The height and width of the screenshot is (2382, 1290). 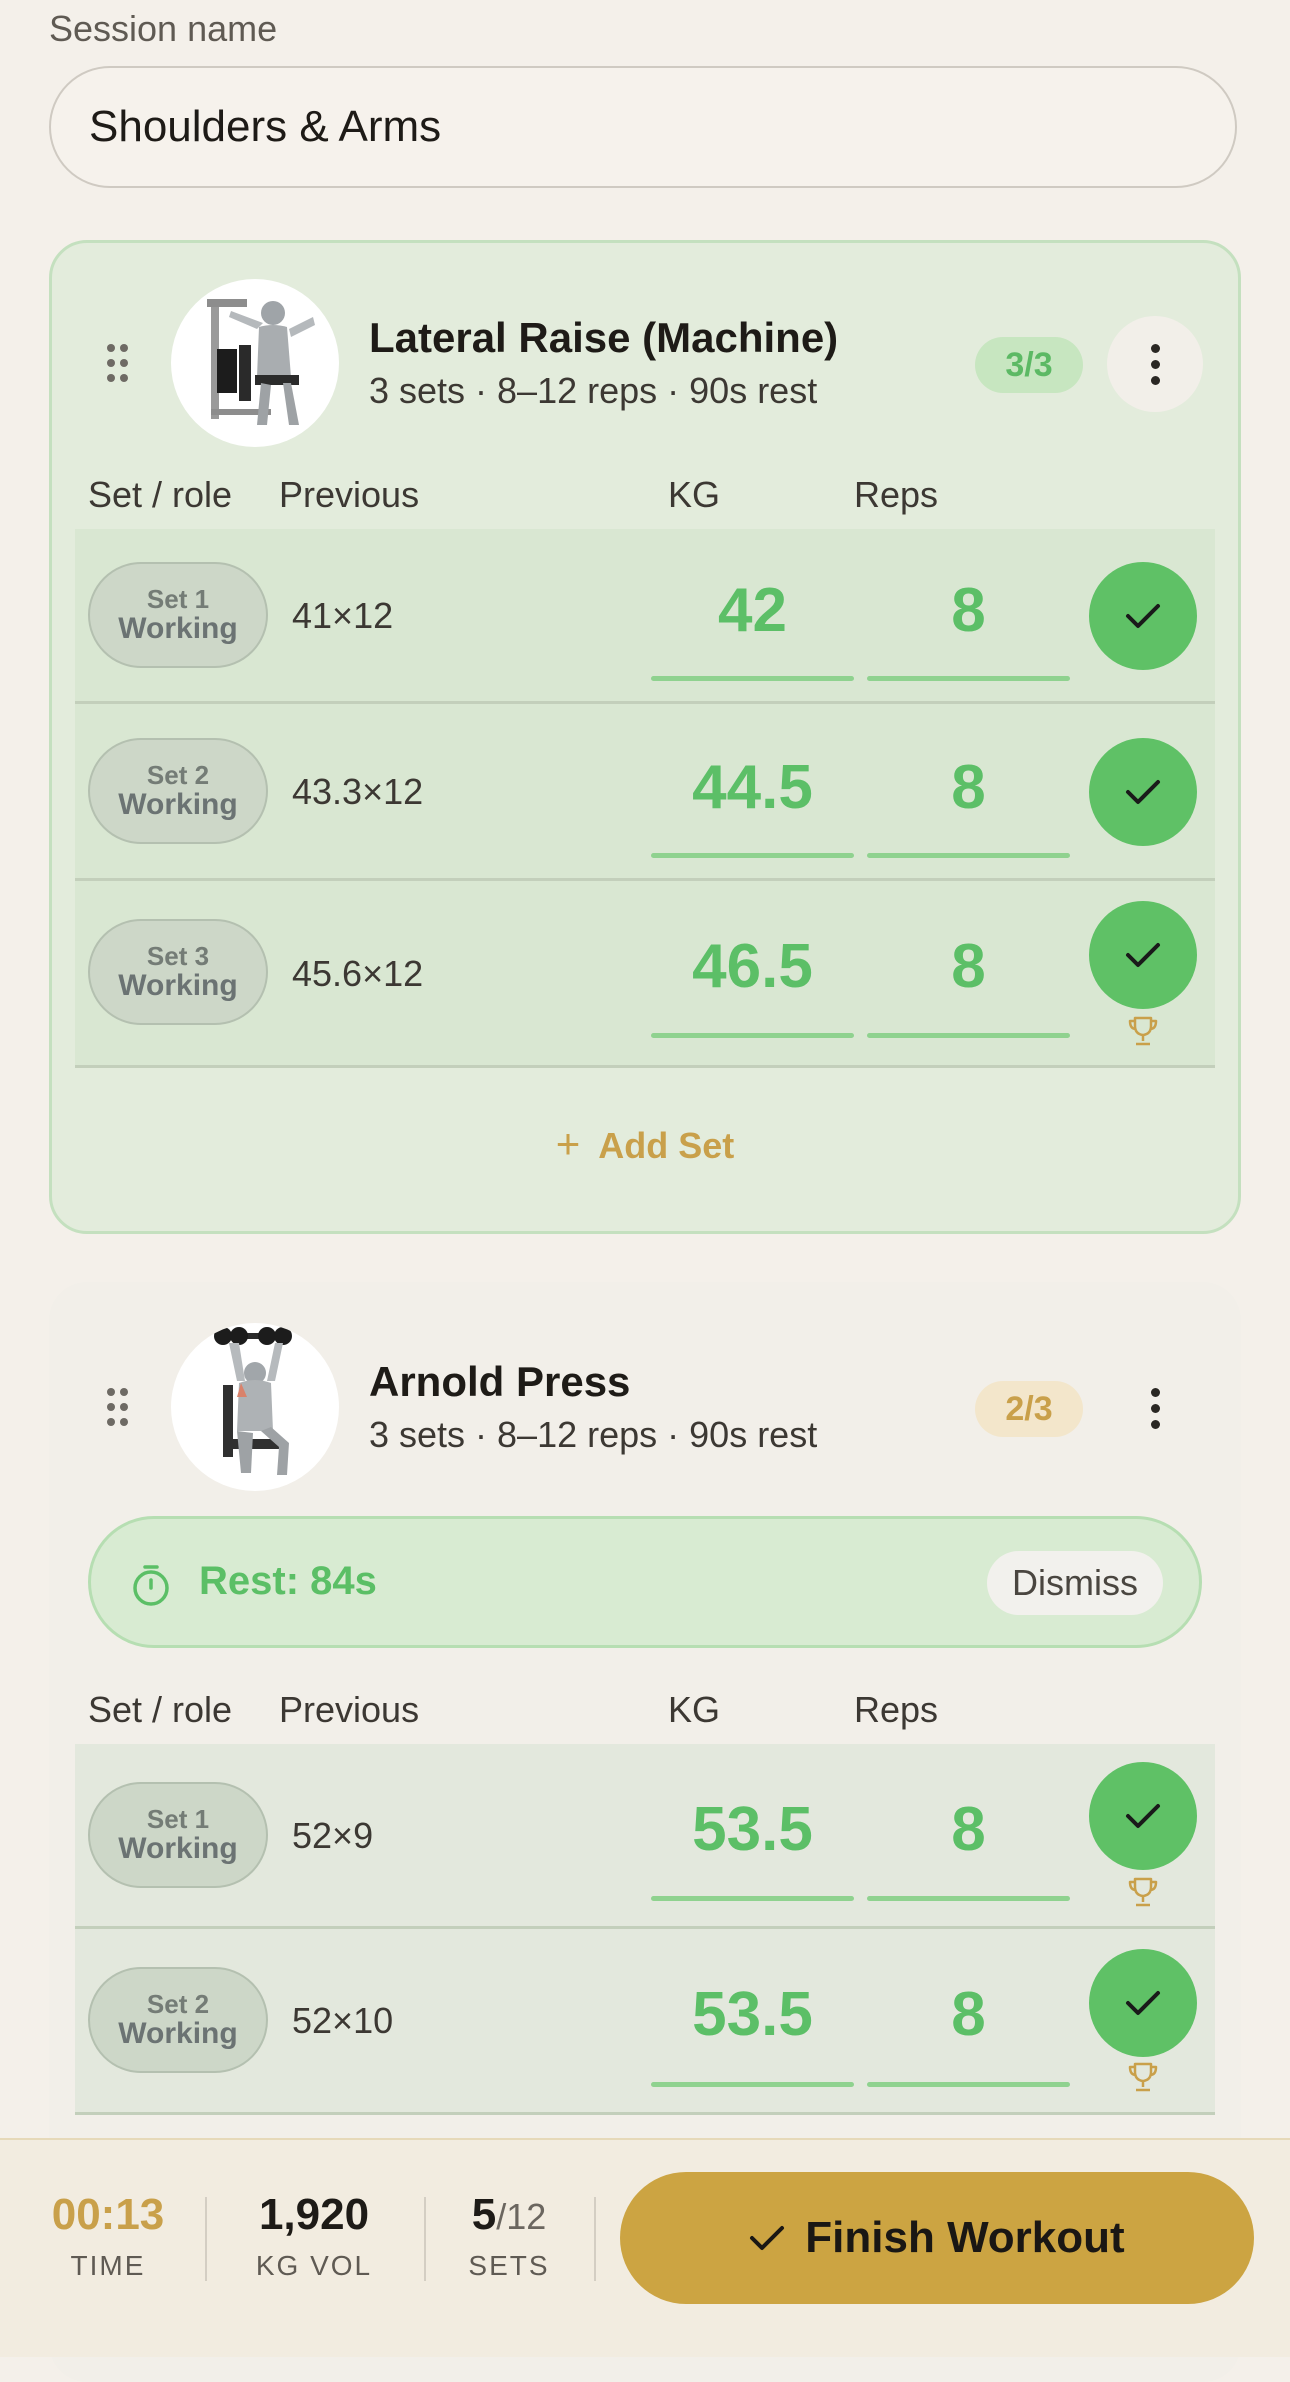 I want to click on volume-stat: 1,920 KG VOL, so click(x=314, y=2236).